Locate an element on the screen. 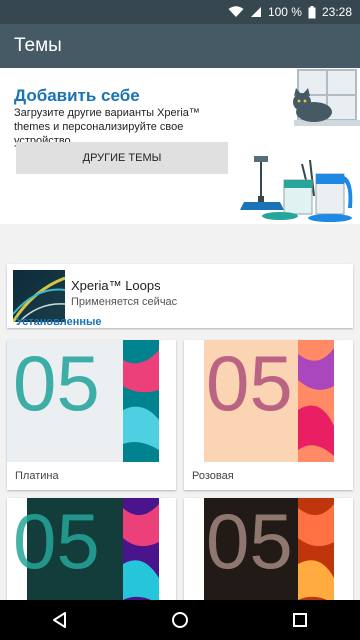  theme-card-dark-green: 05 is located at coordinates (91, 549).